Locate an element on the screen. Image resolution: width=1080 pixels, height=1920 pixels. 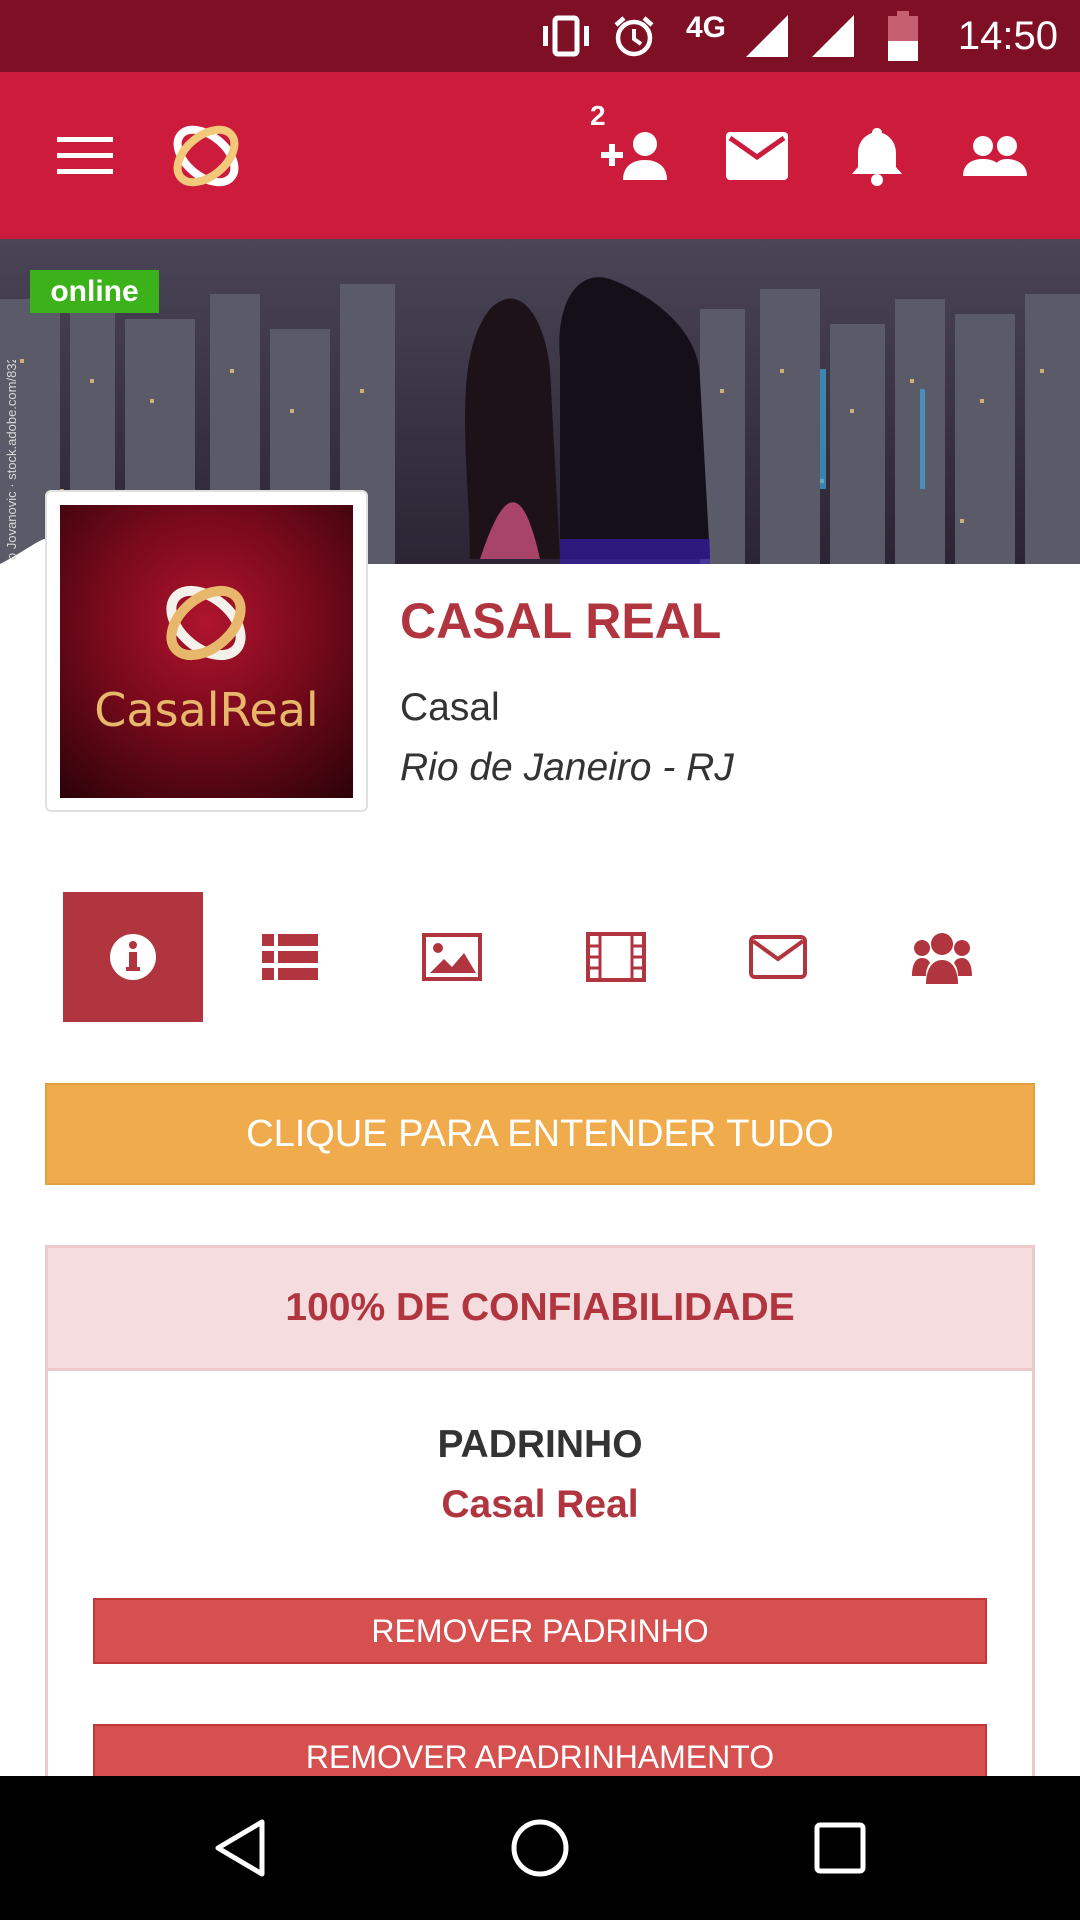
tab-info is located at coordinates (133, 957).